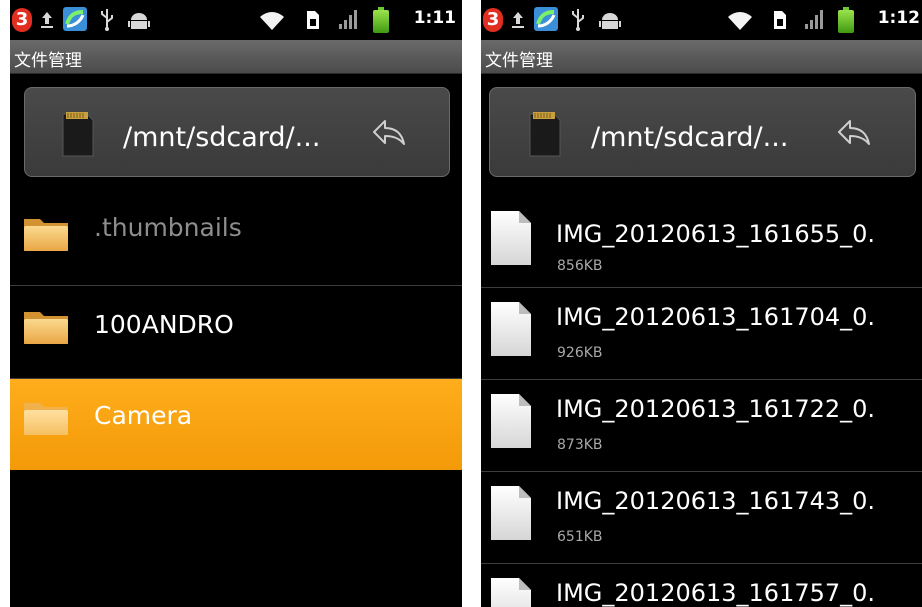 This screenshot has width=922, height=607. Describe the element at coordinates (236, 332) in the screenshot. I see `folder-row-100andro: 100ANDRO` at that location.